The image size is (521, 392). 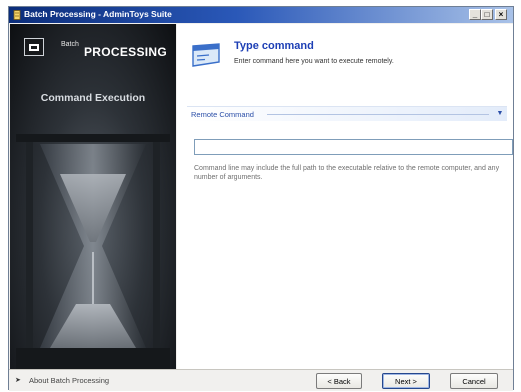 What do you see at coordinates (474, 381) in the screenshot?
I see `cancel-button: Cancel` at bounding box center [474, 381].